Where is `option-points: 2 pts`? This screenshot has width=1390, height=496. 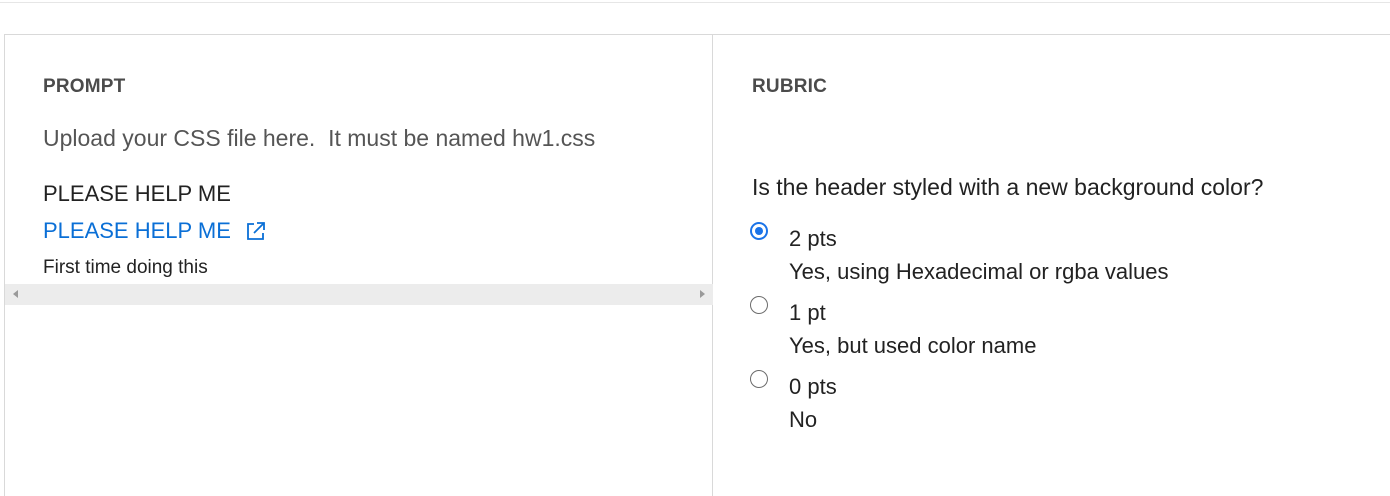
option-points: 2 pts is located at coordinates (813, 238).